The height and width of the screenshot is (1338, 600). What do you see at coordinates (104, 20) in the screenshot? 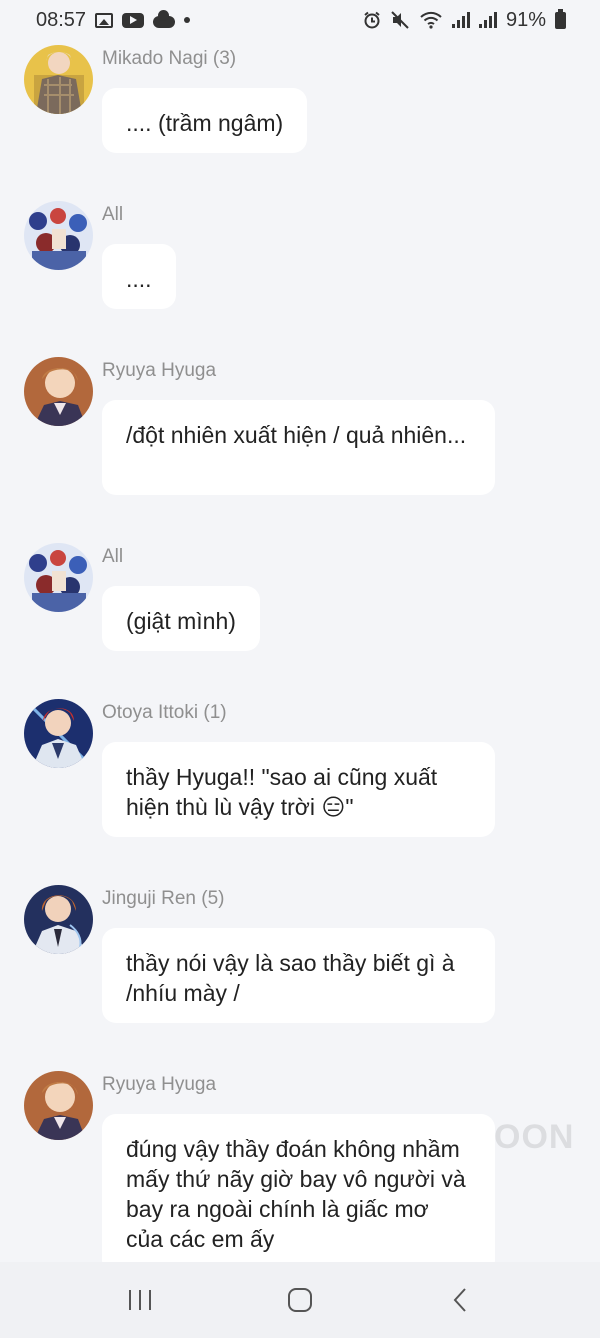
I see `gallery-icon` at bounding box center [104, 20].